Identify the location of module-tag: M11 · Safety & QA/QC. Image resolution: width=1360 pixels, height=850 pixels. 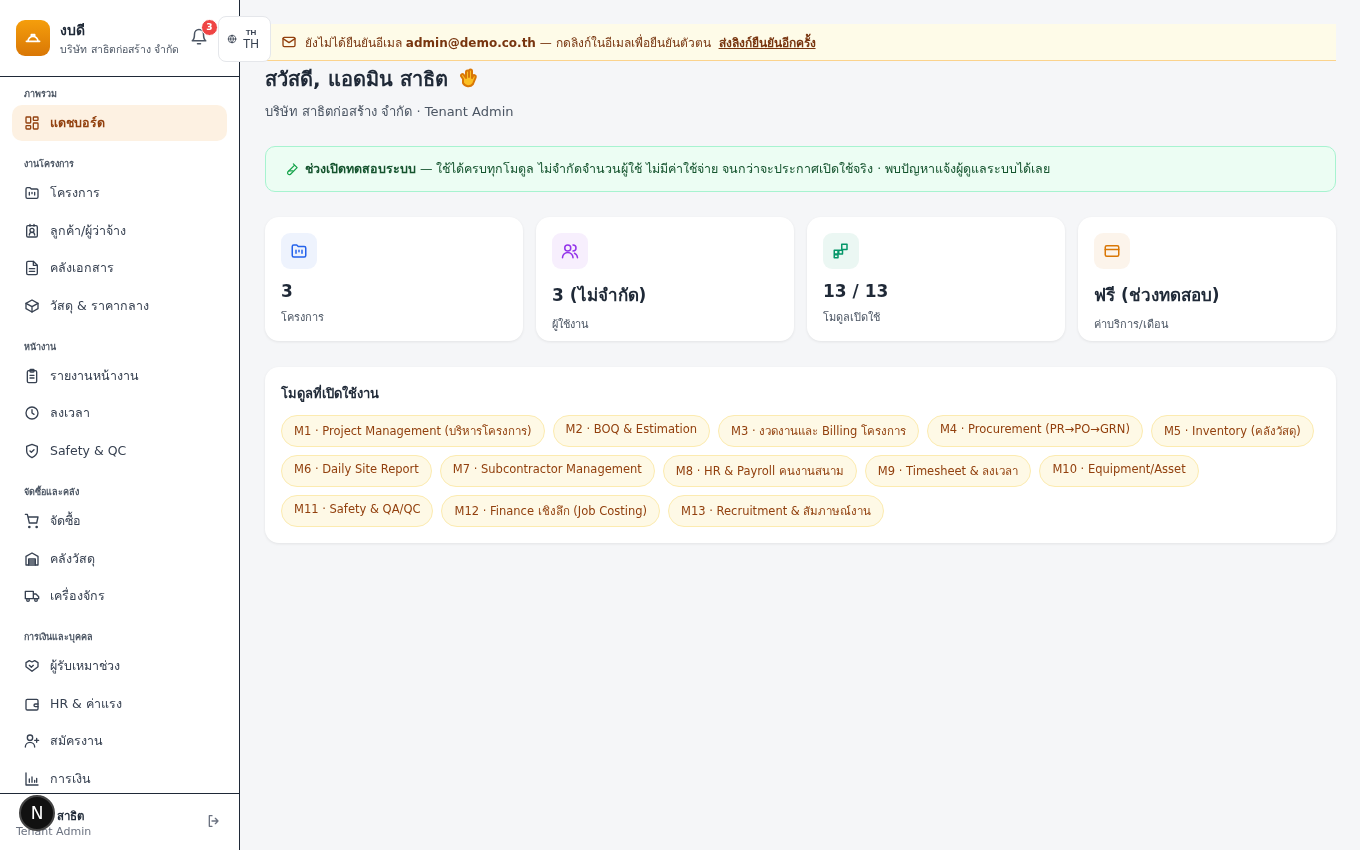
(357, 511).